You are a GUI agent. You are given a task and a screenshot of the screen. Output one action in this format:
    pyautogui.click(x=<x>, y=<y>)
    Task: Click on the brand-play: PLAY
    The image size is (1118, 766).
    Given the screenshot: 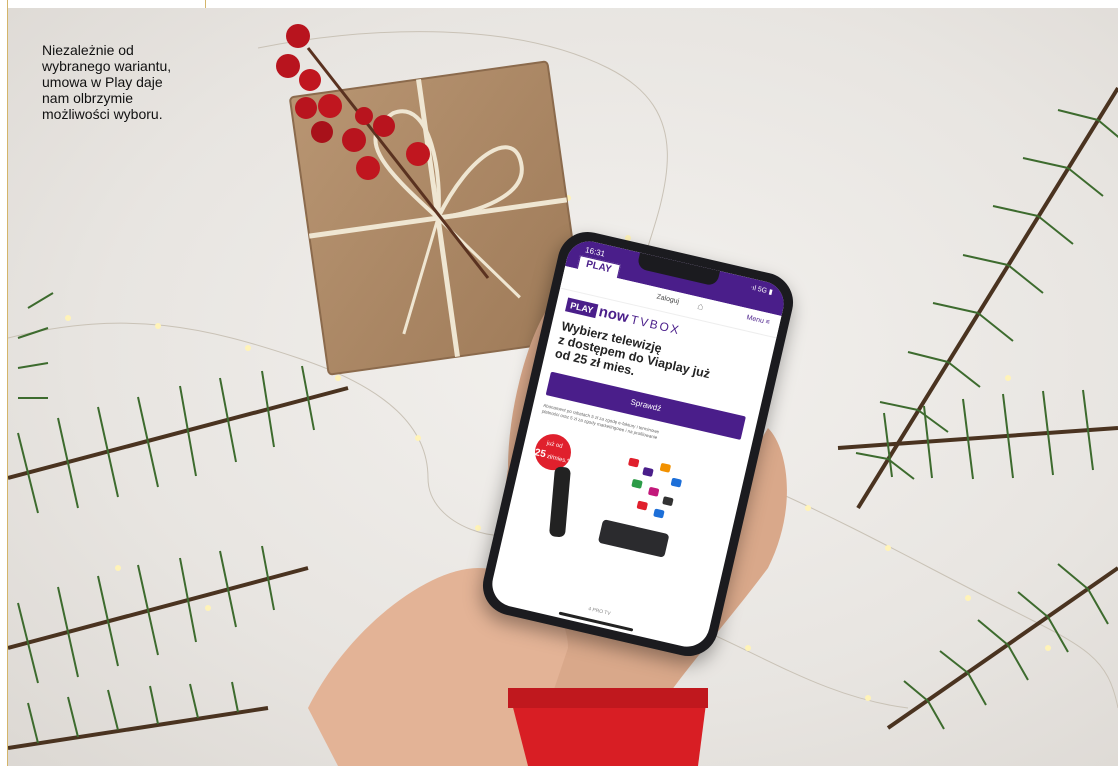 What is the action you would take?
    pyautogui.click(x=582, y=307)
    